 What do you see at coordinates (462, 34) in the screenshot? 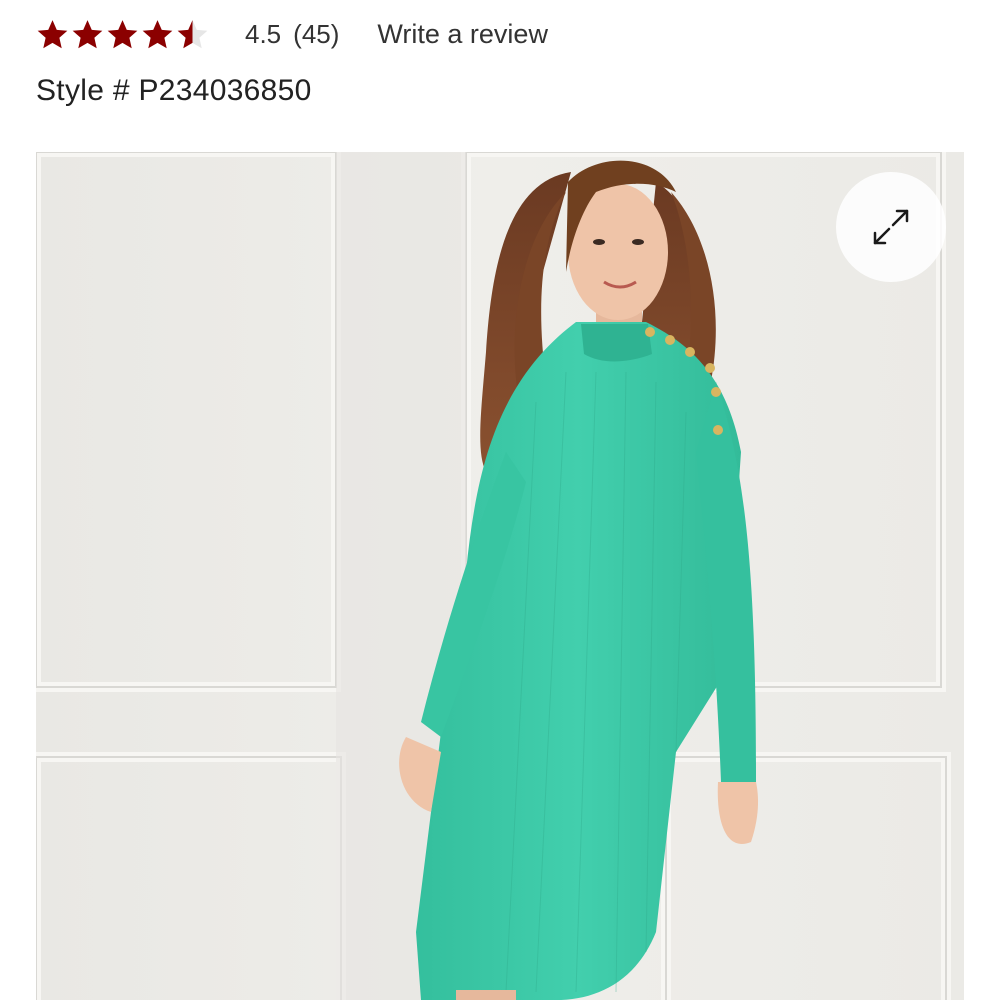
I see `write-review-link: Write a review` at bounding box center [462, 34].